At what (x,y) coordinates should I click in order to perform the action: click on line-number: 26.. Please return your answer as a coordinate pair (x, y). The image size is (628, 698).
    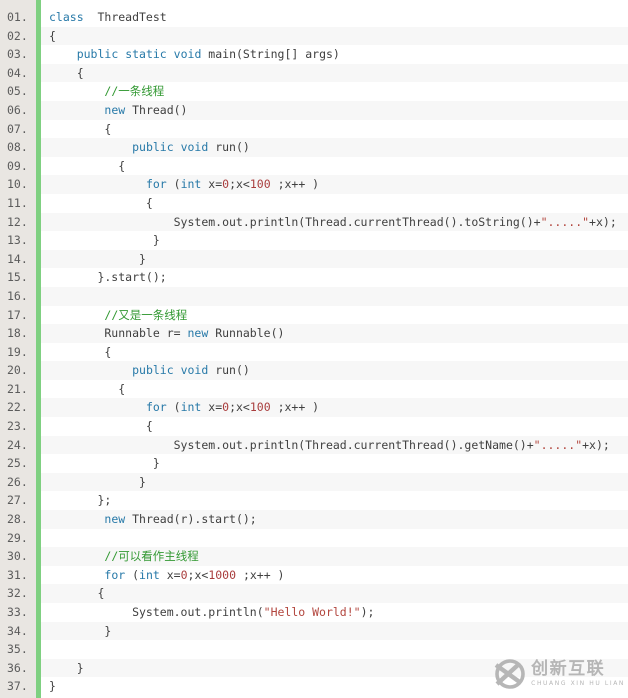
    Looking at the image, I should click on (17, 481).